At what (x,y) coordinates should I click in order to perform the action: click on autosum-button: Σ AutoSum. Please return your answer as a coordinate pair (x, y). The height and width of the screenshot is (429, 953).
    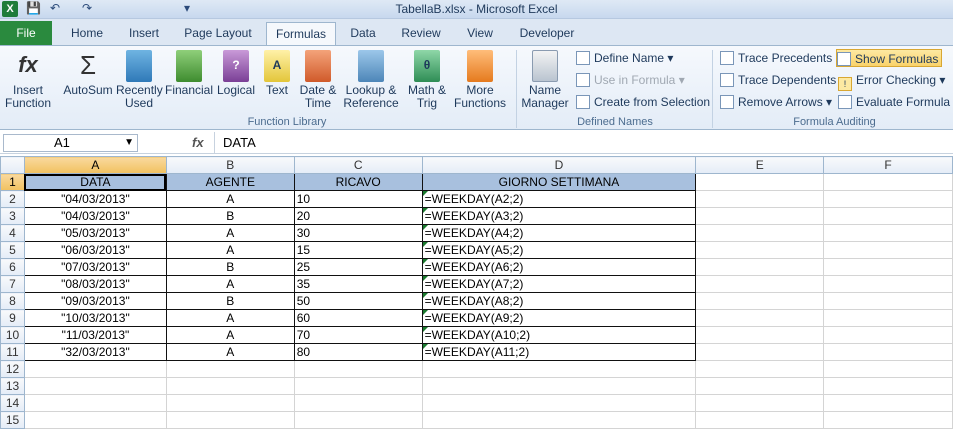
    Looking at the image, I should click on (88, 73).